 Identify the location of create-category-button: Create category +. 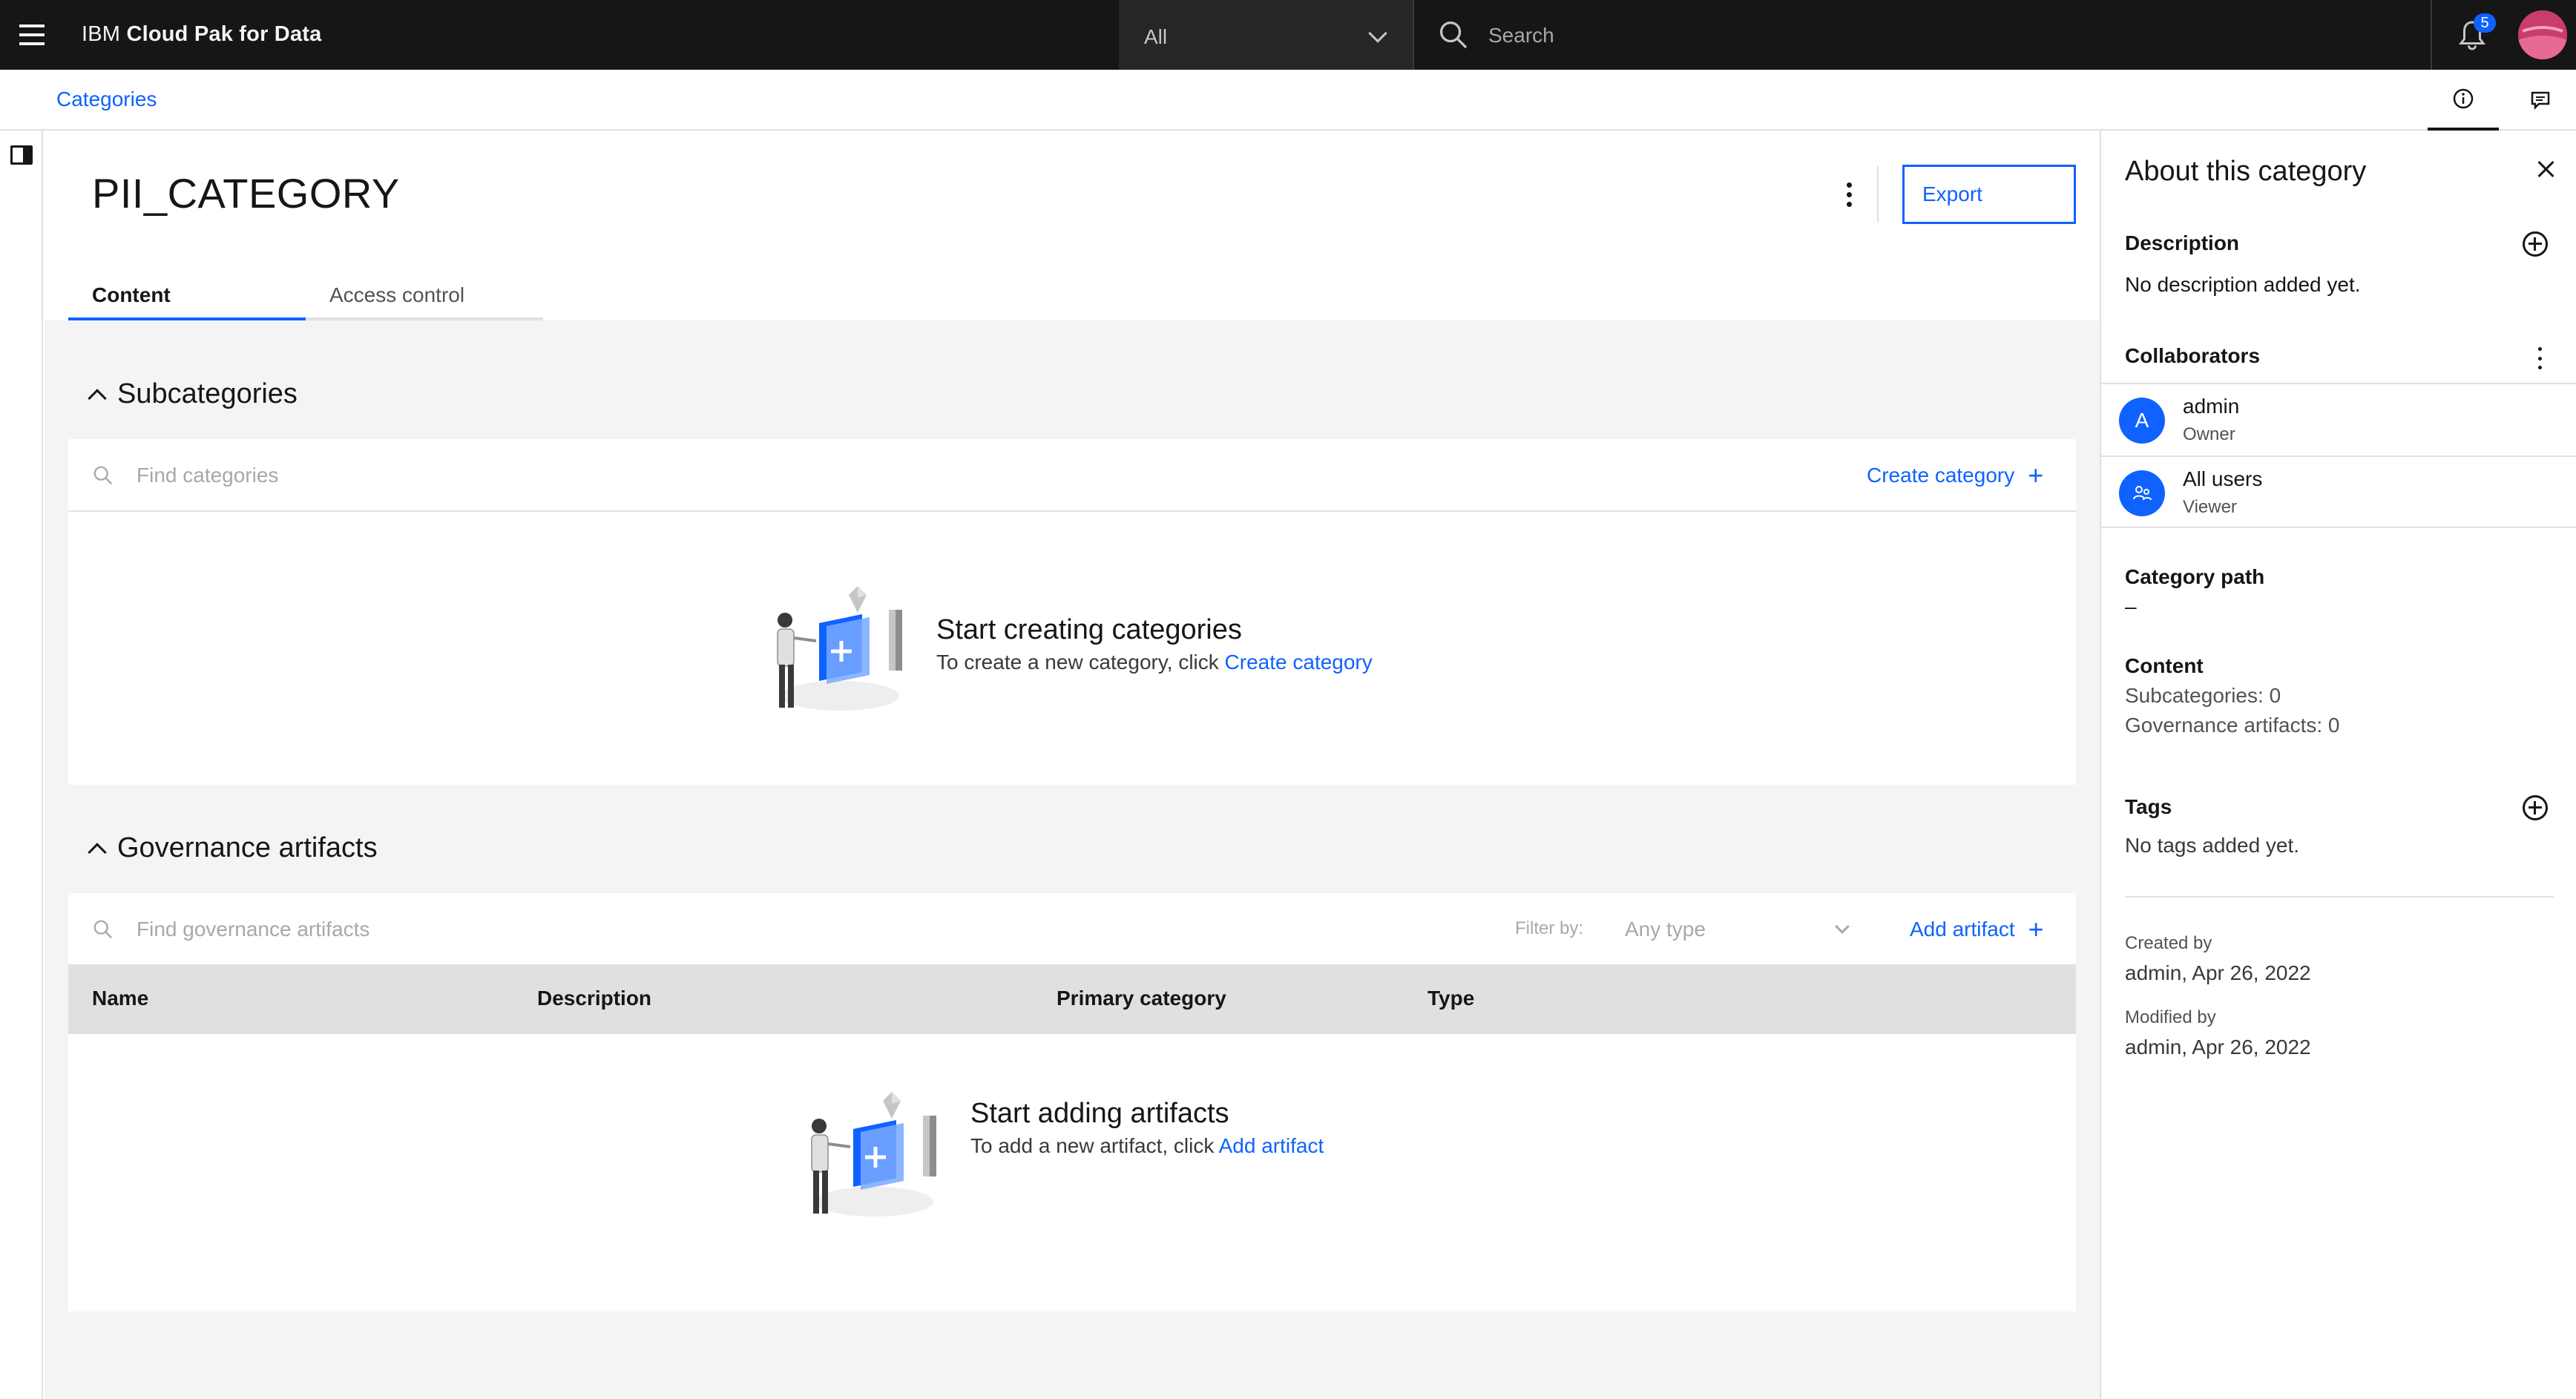
(1955, 475).